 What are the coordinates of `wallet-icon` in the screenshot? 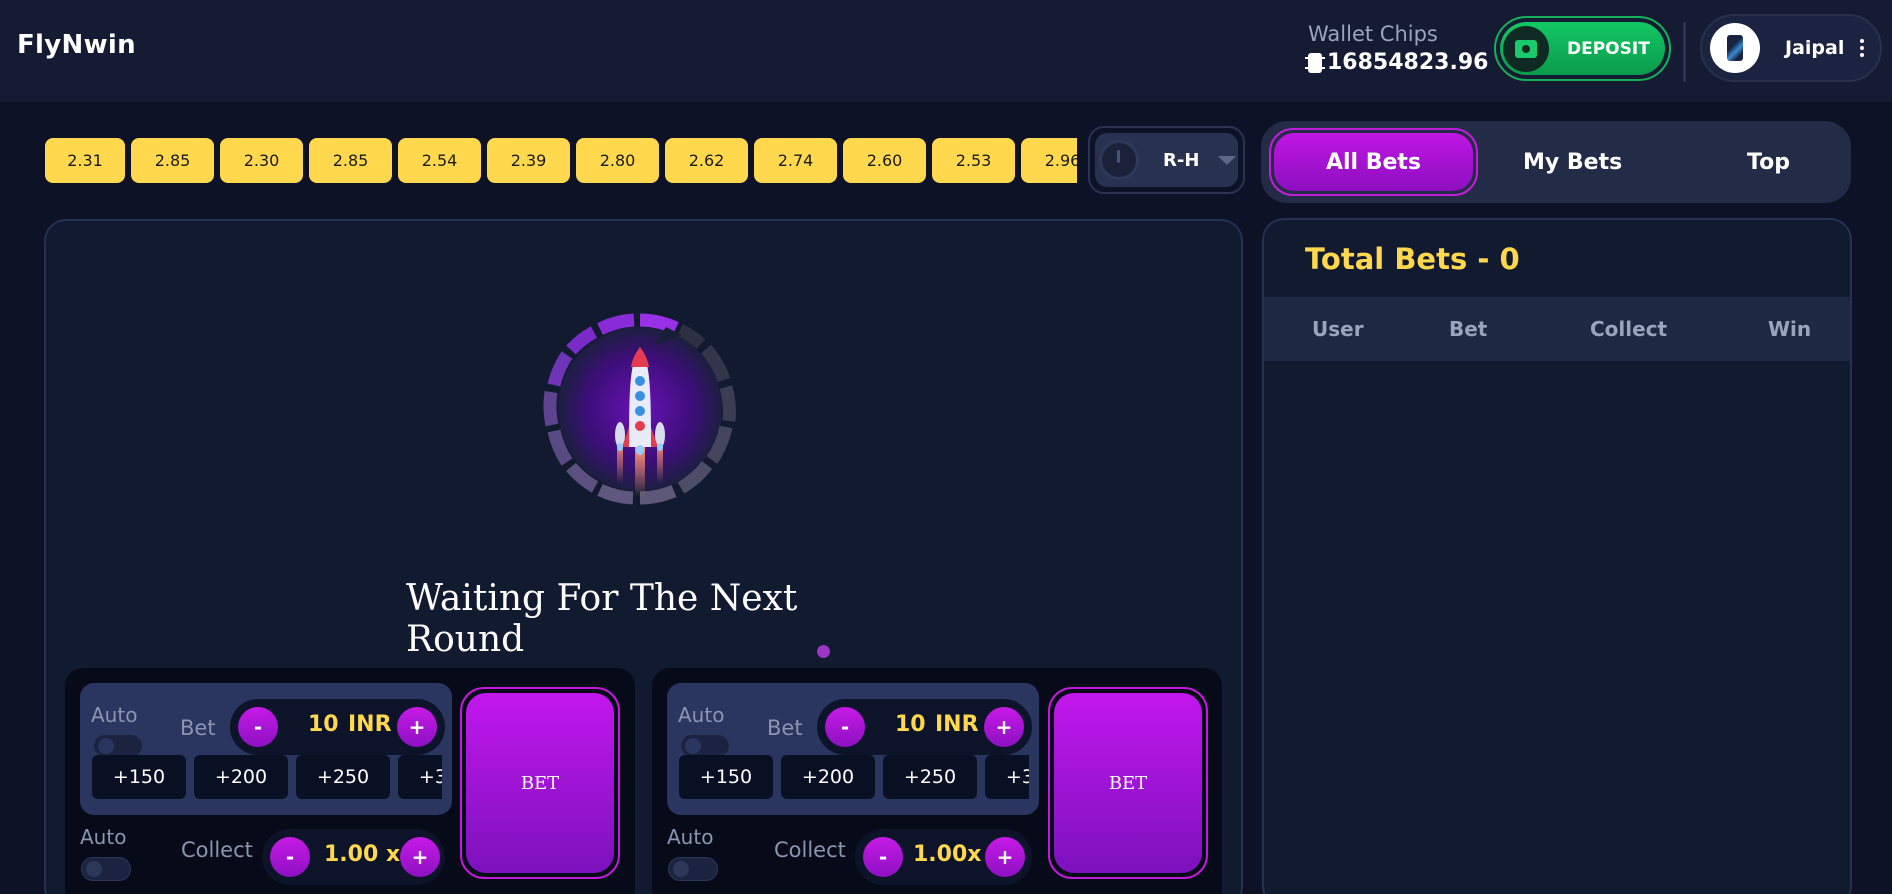 It's located at (1526, 48).